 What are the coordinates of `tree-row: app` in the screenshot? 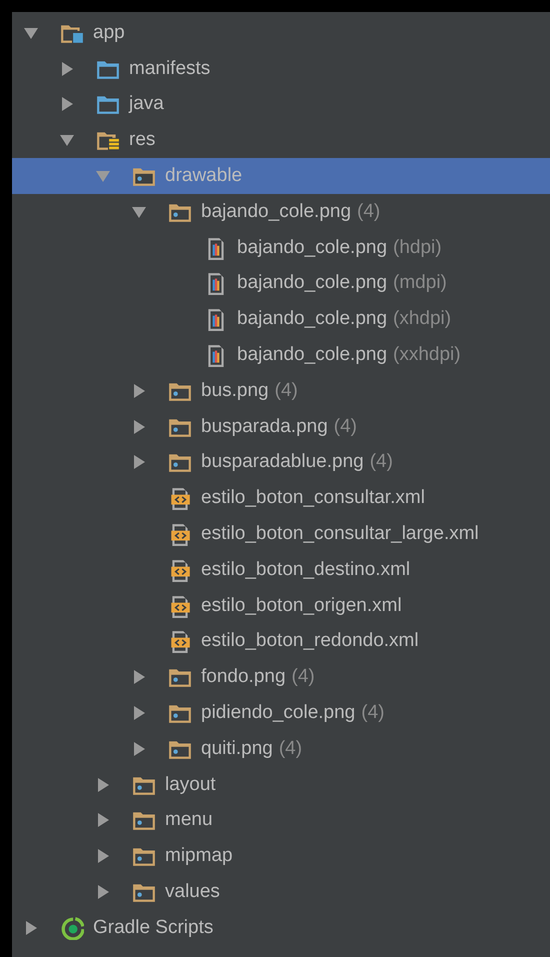 It's located at (281, 33).